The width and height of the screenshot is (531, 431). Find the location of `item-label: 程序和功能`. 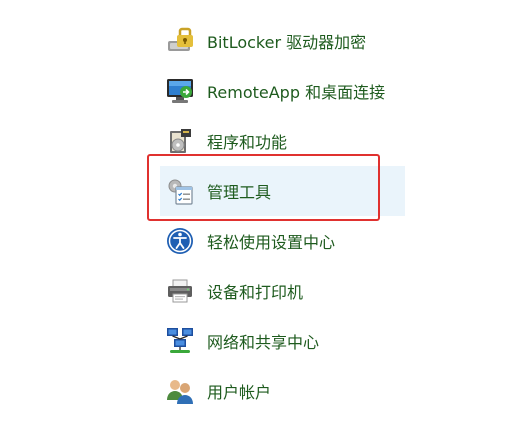

item-label: 程序和功能 is located at coordinates (247, 142).